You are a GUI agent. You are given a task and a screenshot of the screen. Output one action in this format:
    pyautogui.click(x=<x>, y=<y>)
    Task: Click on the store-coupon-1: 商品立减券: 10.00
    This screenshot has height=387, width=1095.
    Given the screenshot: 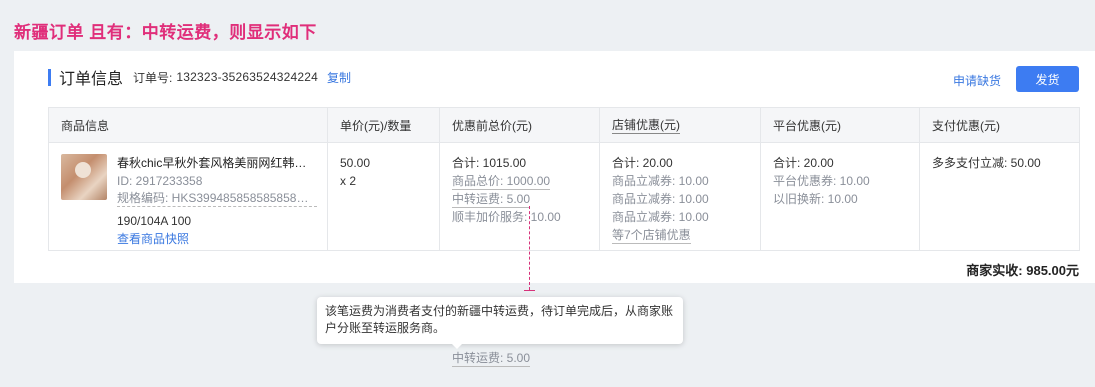 What is the action you would take?
    pyautogui.click(x=660, y=181)
    